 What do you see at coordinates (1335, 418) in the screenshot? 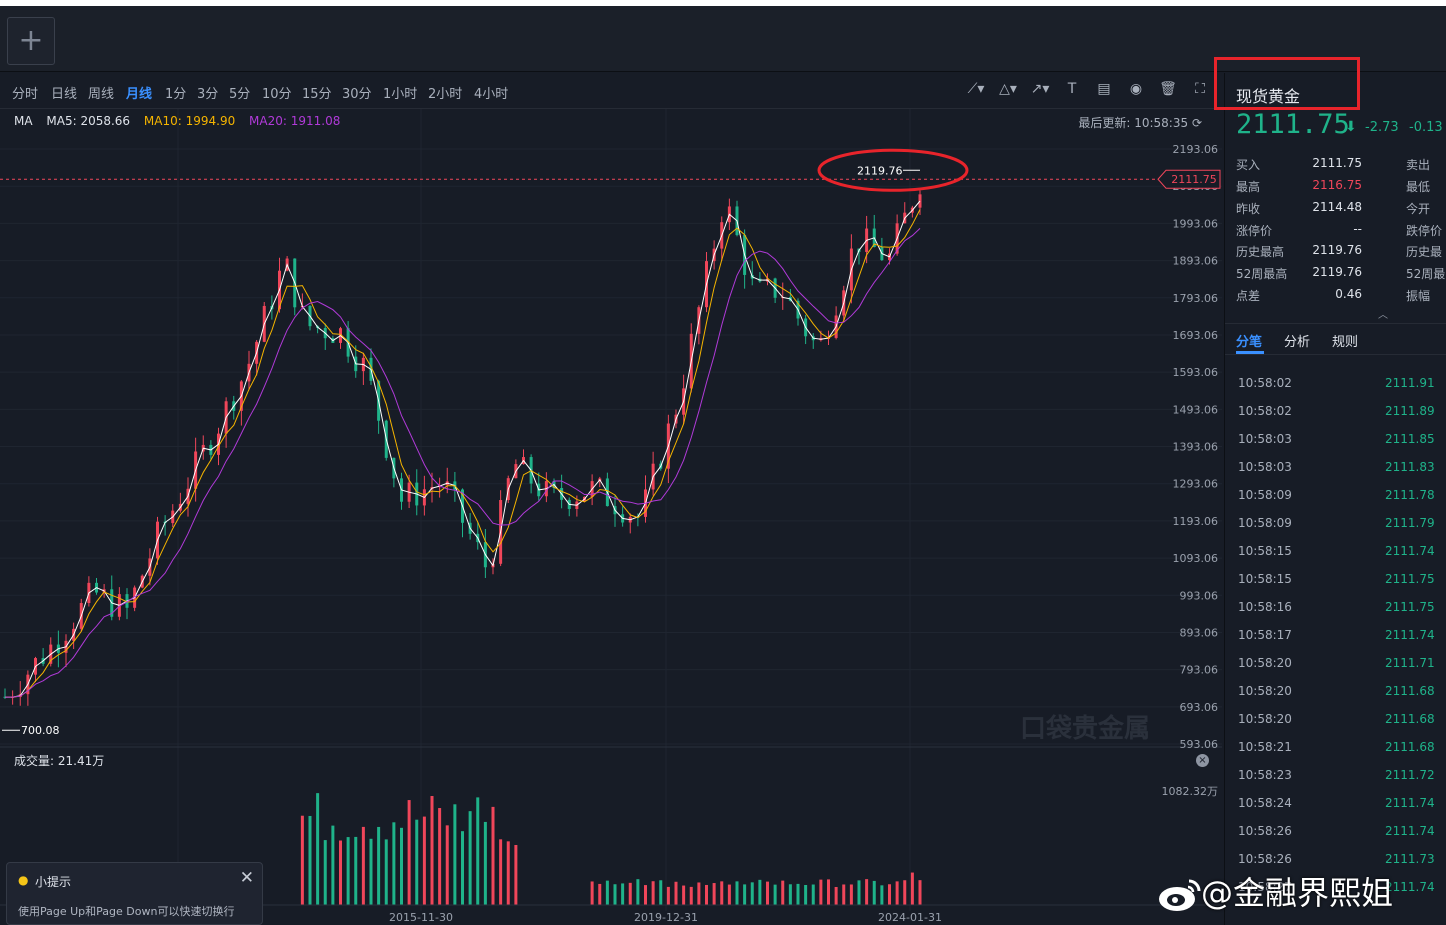
I see `tick-row: 10:58:02 2111.89` at bounding box center [1335, 418].